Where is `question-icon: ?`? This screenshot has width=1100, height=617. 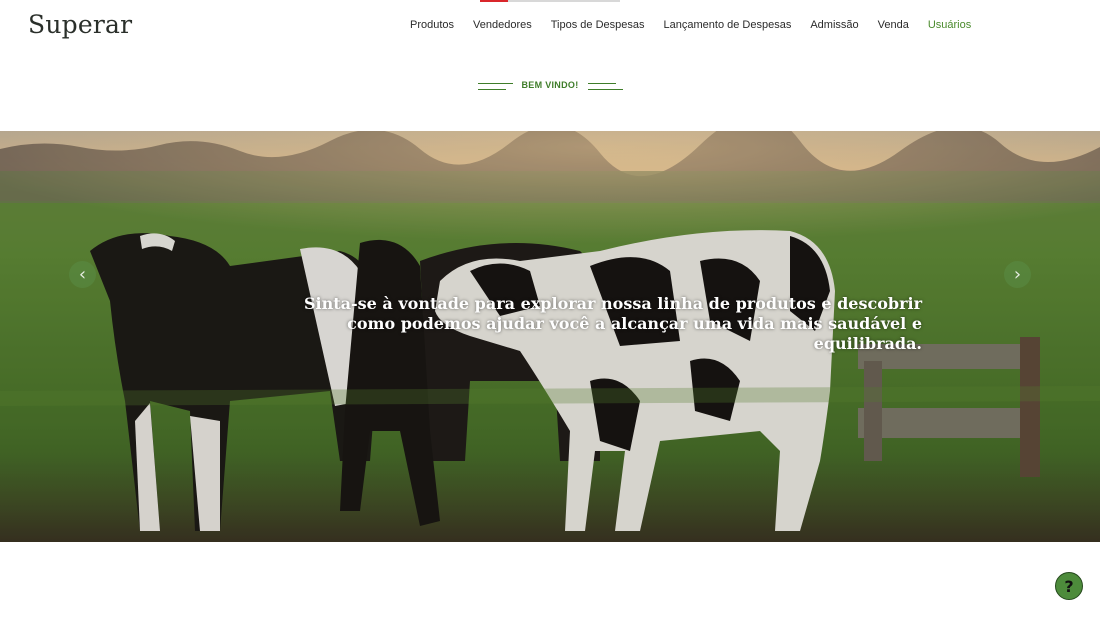 question-icon: ? is located at coordinates (1069, 586).